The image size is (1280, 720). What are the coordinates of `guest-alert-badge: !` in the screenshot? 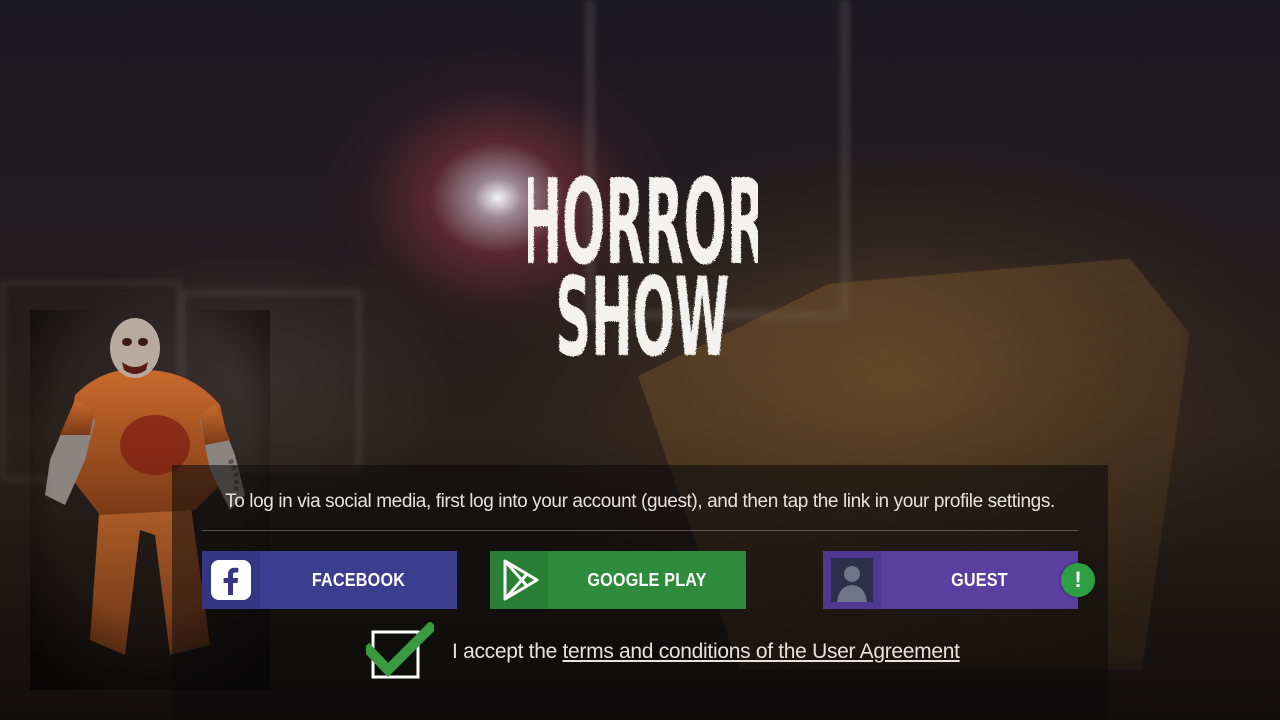 It's located at (1078, 580).